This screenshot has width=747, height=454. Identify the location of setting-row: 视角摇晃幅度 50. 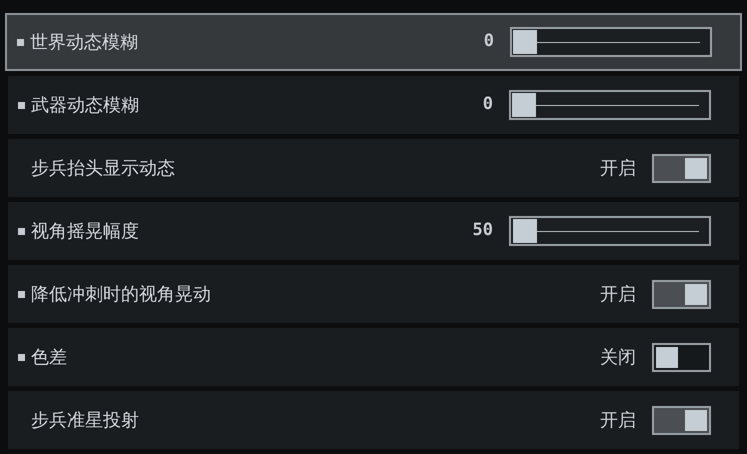
(373, 231).